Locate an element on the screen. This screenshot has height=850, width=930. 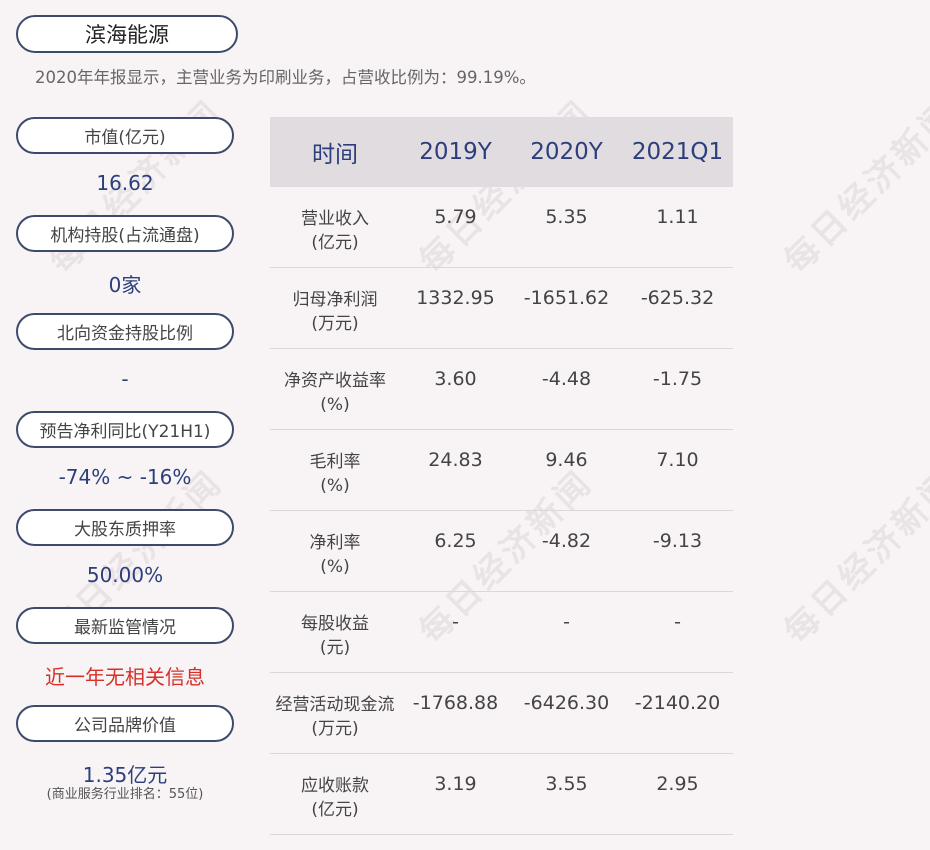
cell-value: -1651.62 is located at coordinates (566, 298).